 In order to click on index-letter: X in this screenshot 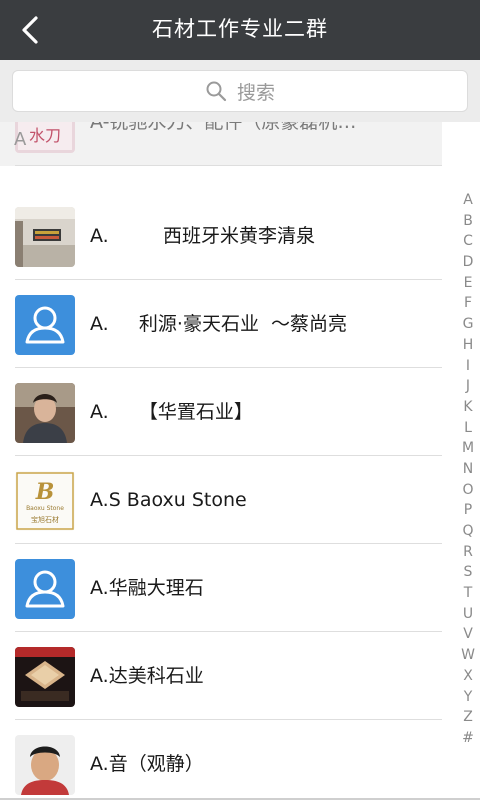, I will do `click(468, 676)`.